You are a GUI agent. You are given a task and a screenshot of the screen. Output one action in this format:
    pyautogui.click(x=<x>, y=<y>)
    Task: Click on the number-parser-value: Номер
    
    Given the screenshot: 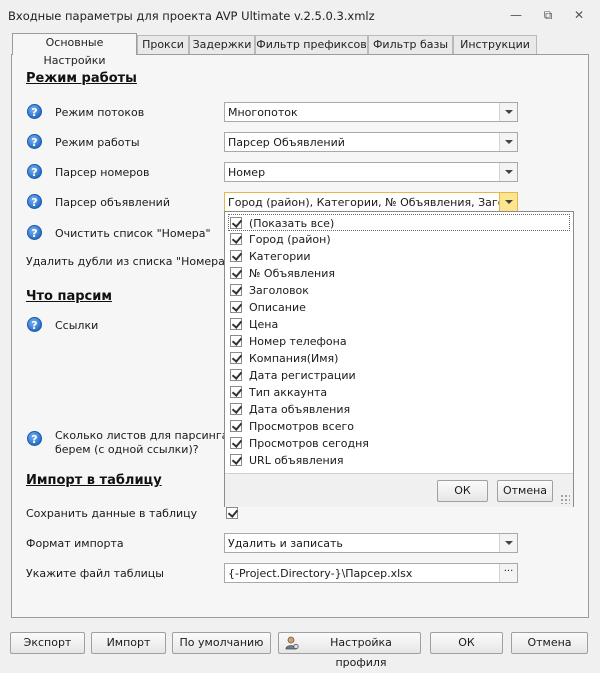 What is the action you would take?
    pyautogui.click(x=247, y=172)
    